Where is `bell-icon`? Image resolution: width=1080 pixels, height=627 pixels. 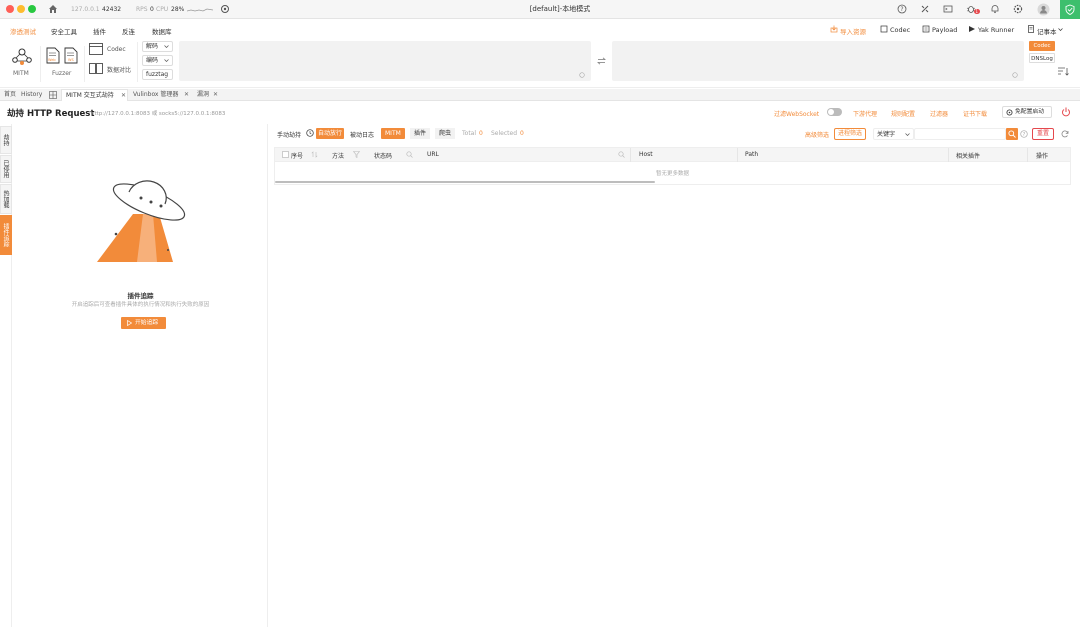 bell-icon is located at coordinates (995, 9).